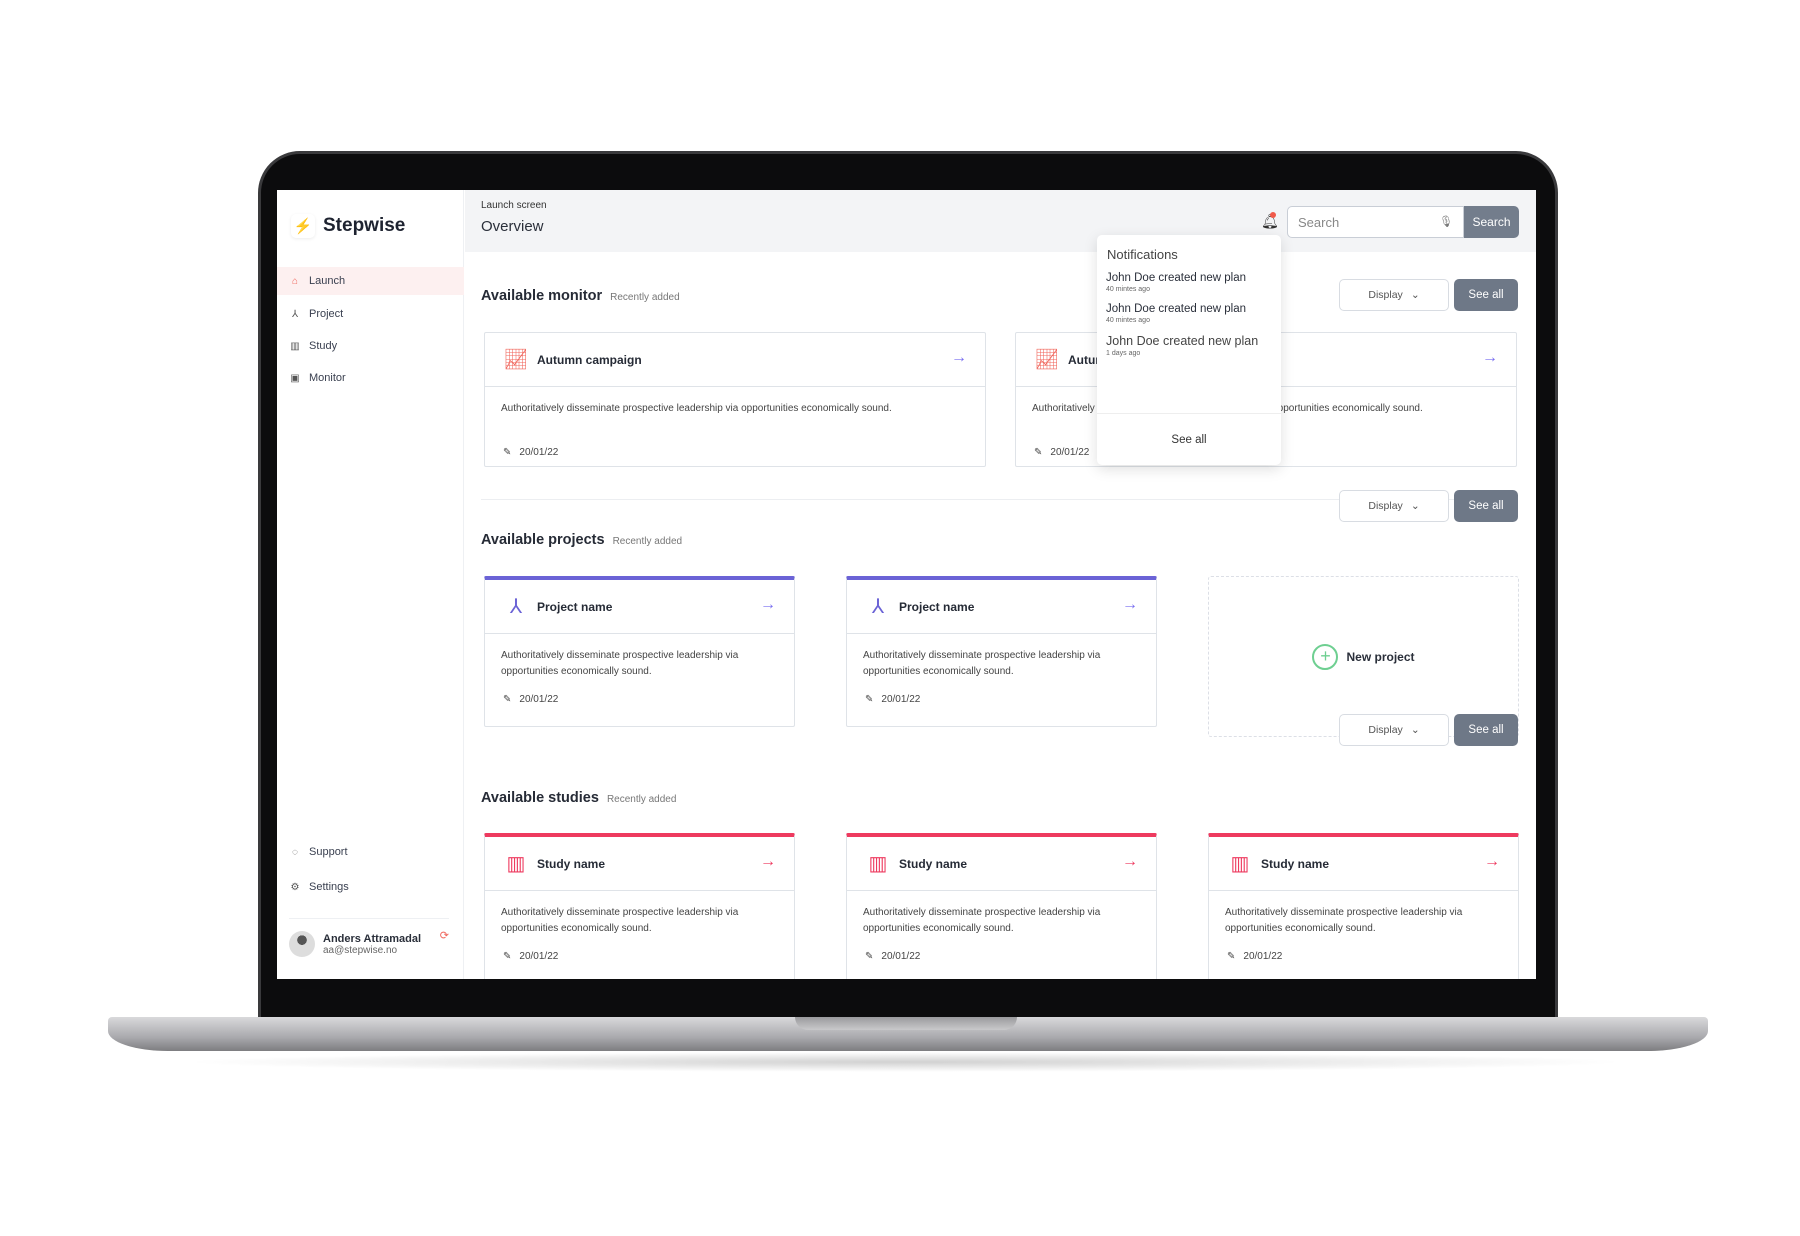 The image size is (1800, 1236). Describe the element at coordinates (1273, 215) in the screenshot. I see `notification-dot` at that location.